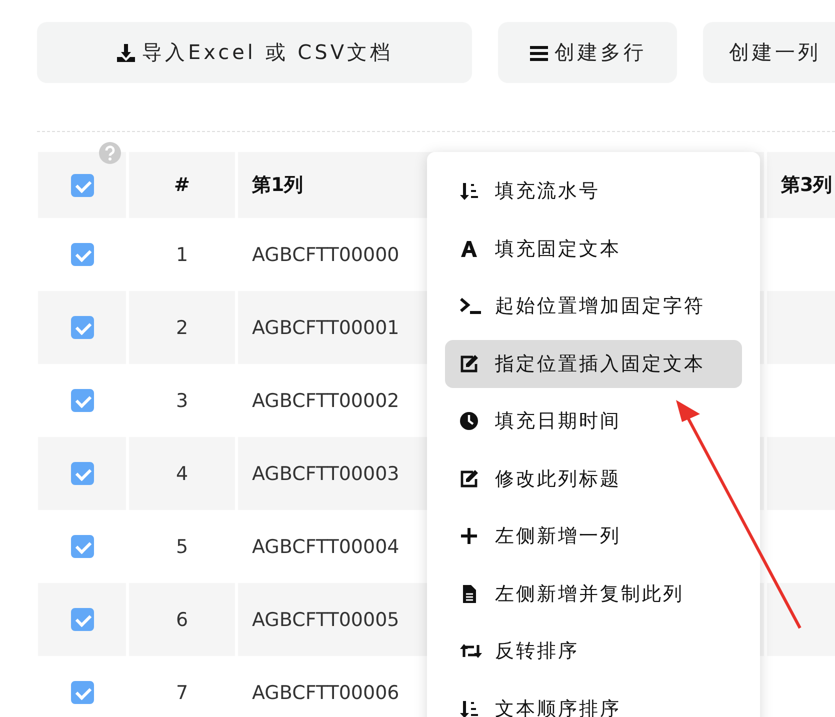 This screenshot has height=717, width=835. What do you see at coordinates (182, 619) in the screenshot?
I see `table-cell: 6` at bounding box center [182, 619].